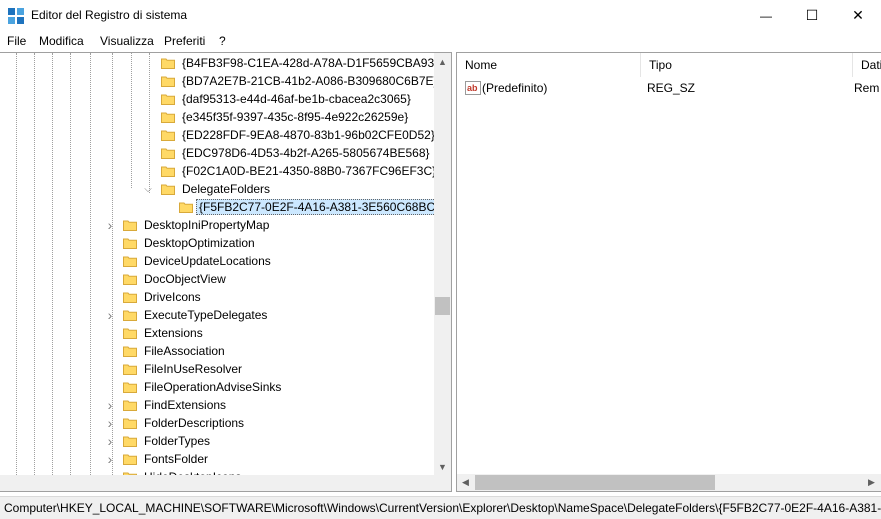 This screenshot has width=881, height=519. Describe the element at coordinates (16, 16) in the screenshot. I see `regedit-icon` at that location.